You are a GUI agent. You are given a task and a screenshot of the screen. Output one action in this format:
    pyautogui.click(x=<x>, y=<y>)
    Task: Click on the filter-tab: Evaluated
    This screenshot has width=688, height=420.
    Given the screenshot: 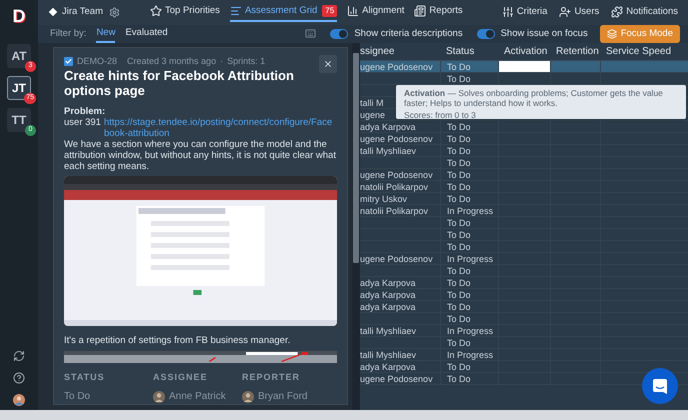 What is the action you would take?
    pyautogui.click(x=146, y=33)
    